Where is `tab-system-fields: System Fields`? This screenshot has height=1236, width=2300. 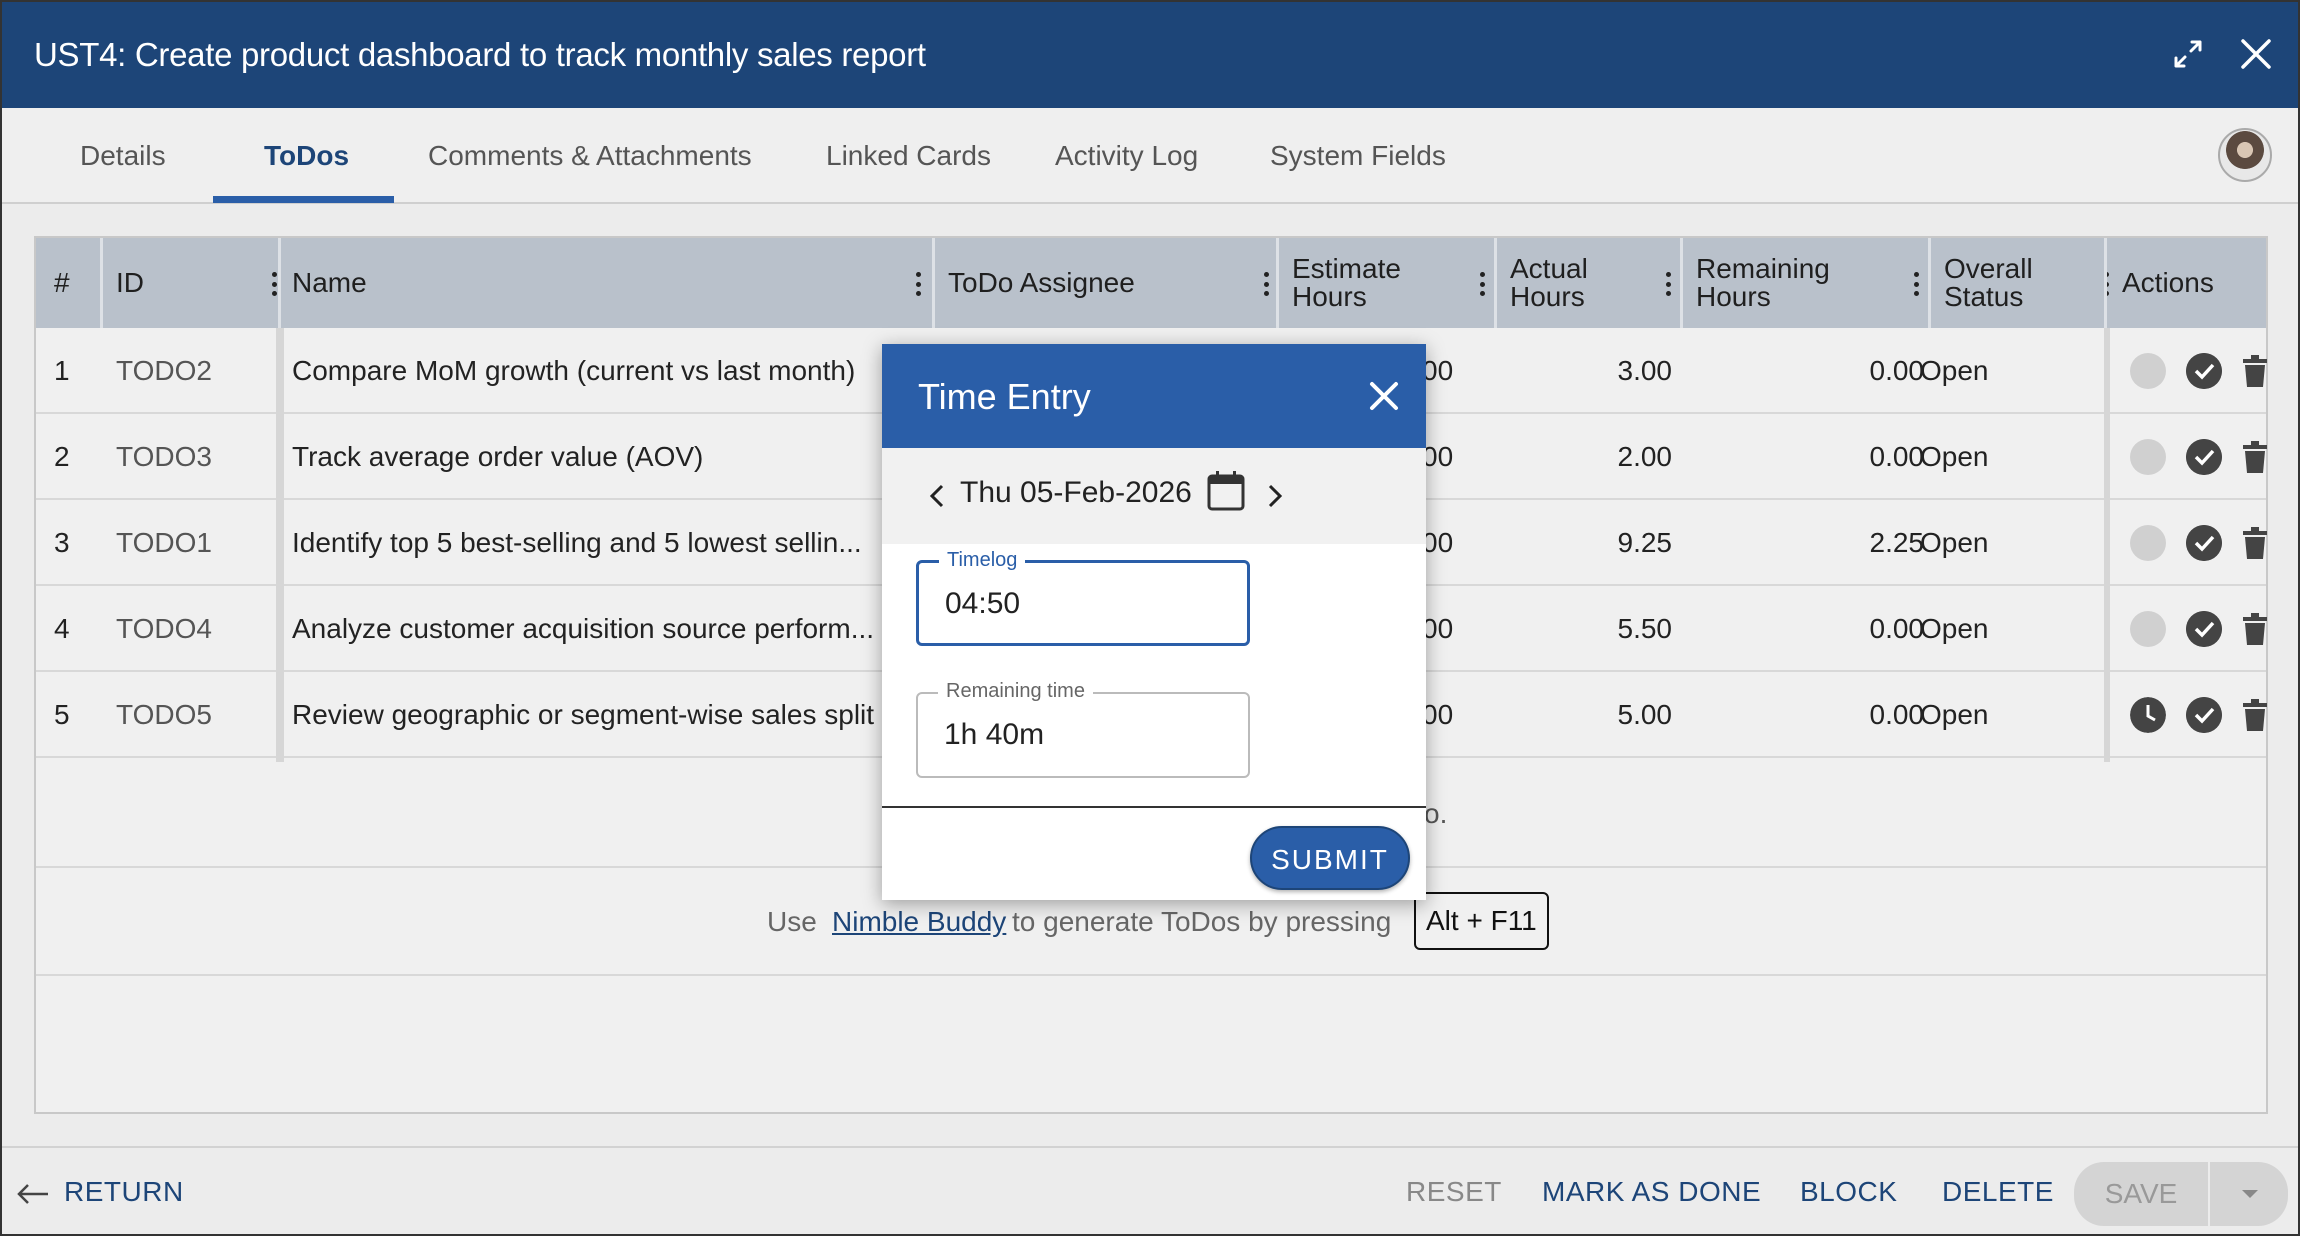
tab-system-fields: System Fields is located at coordinates (1358, 156).